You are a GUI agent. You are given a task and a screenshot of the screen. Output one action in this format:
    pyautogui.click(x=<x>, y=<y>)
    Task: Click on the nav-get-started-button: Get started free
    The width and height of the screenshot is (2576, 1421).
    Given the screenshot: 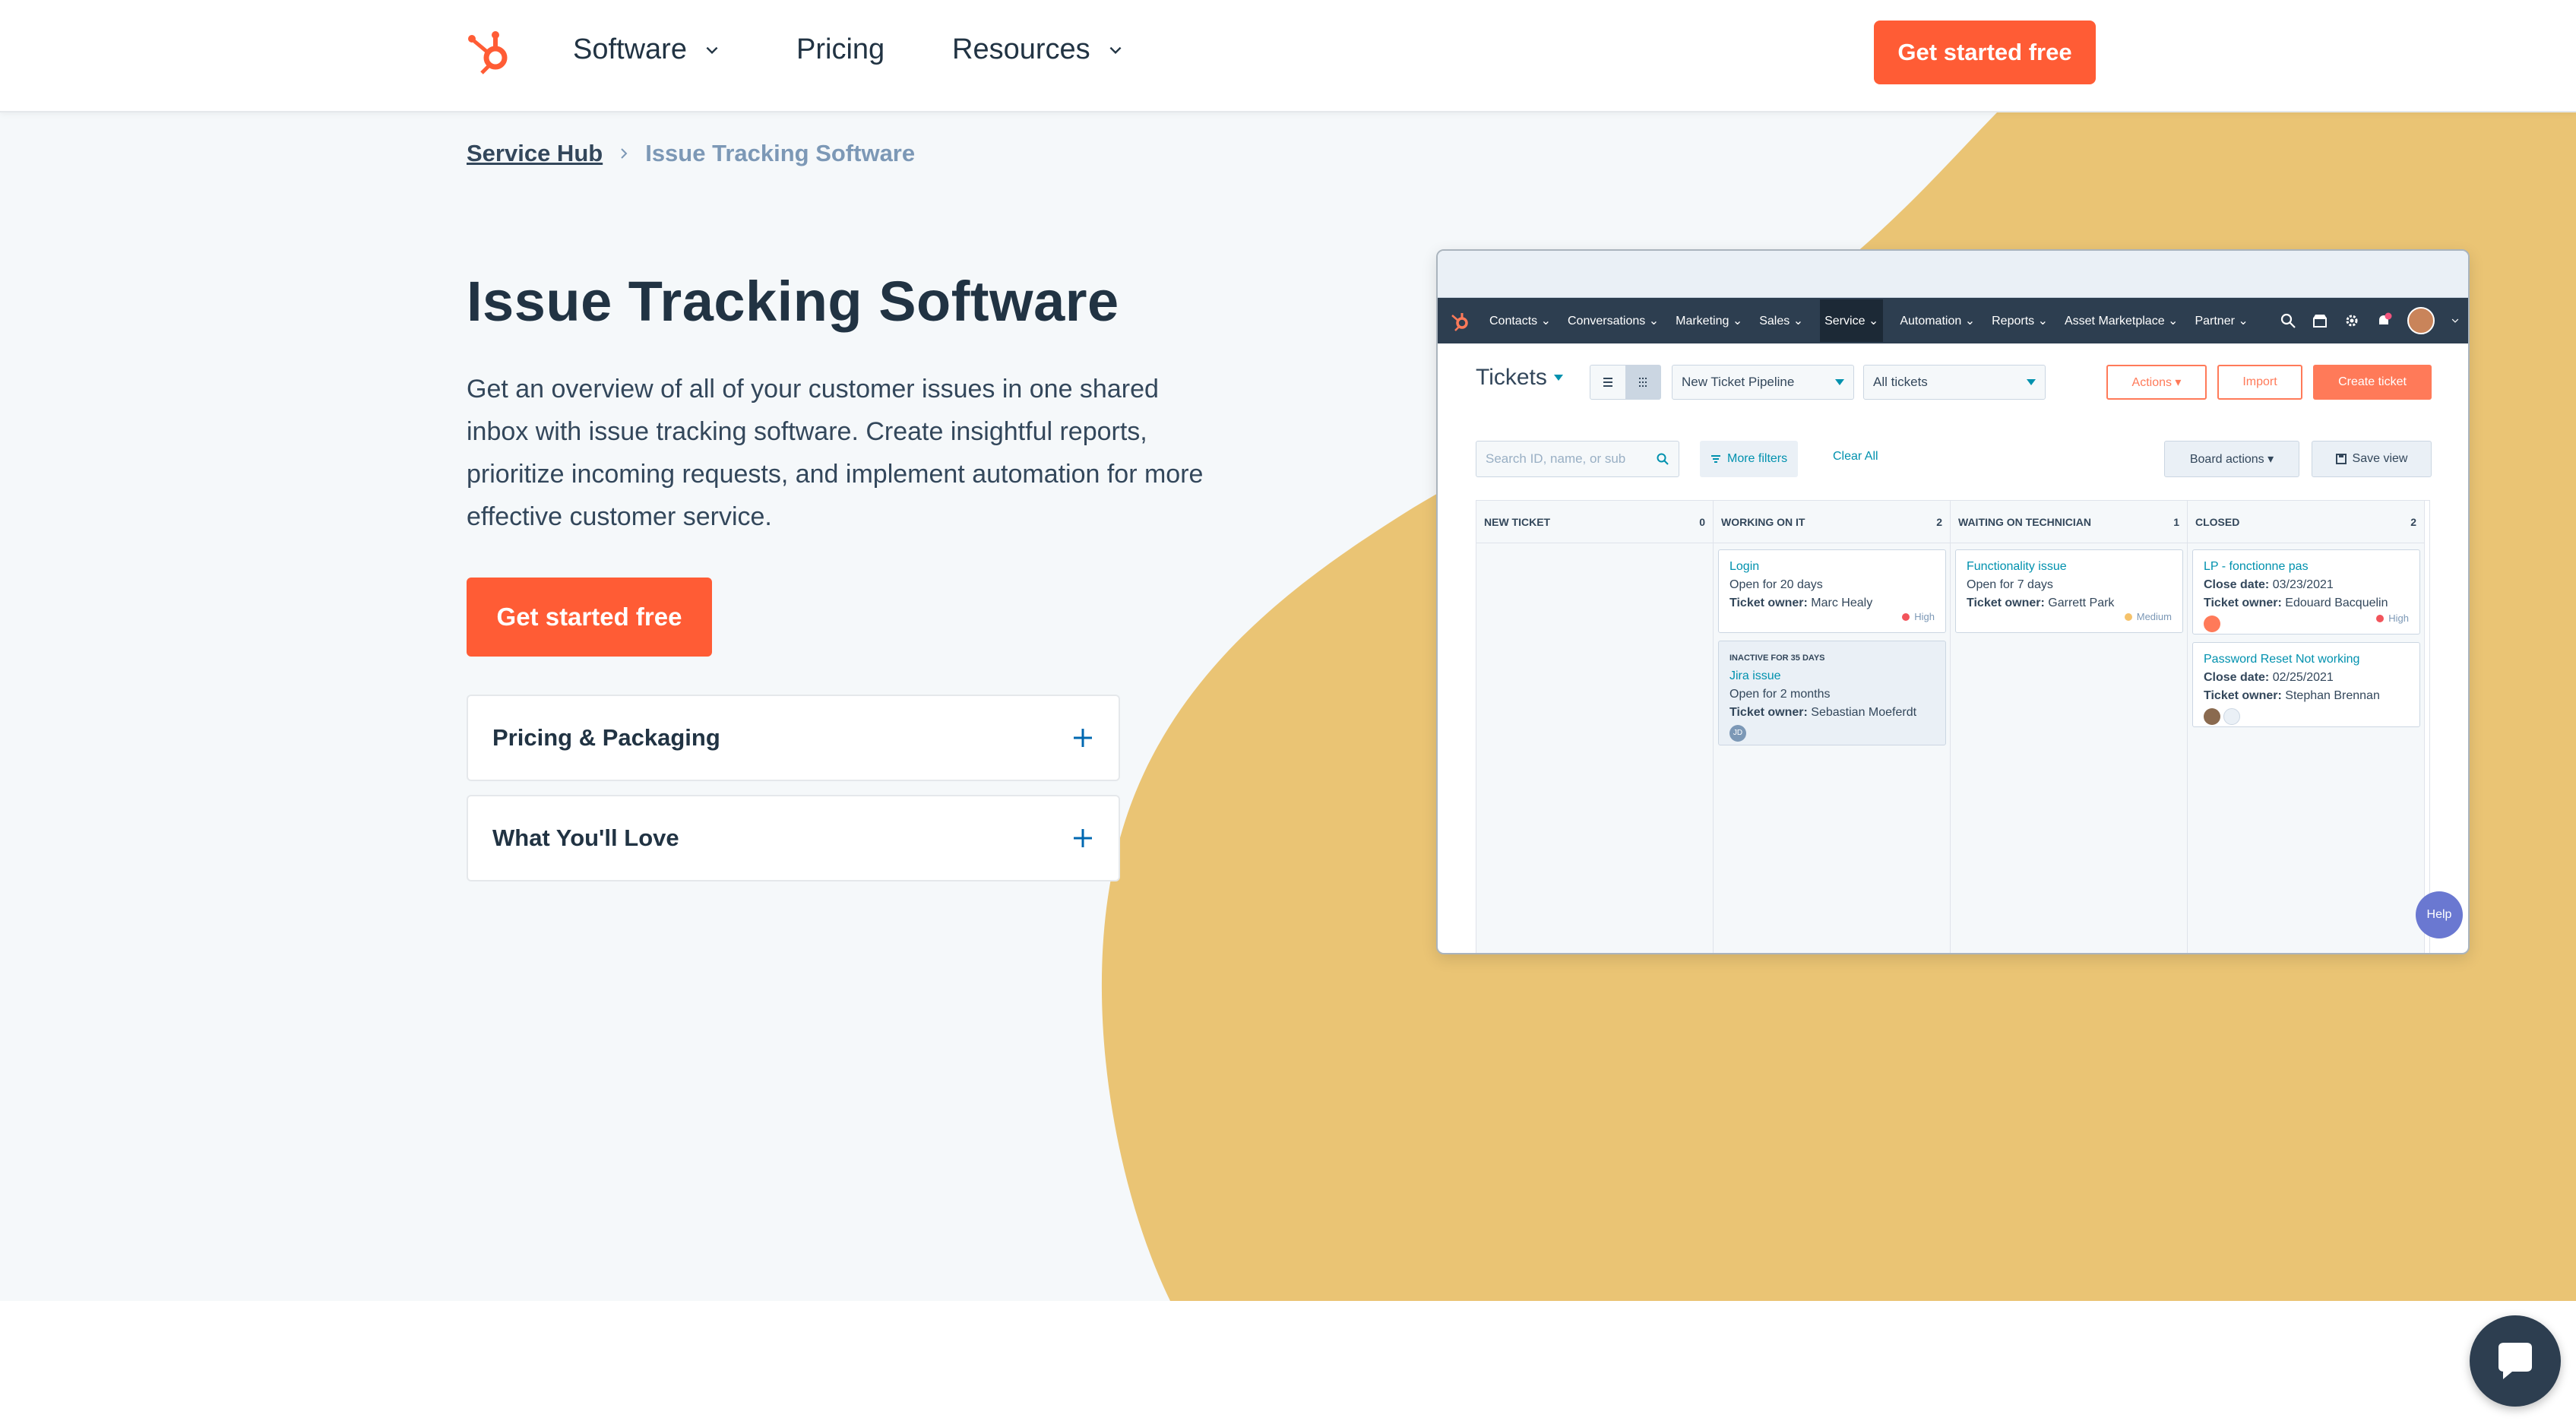 What is the action you would take?
    pyautogui.click(x=1985, y=52)
    